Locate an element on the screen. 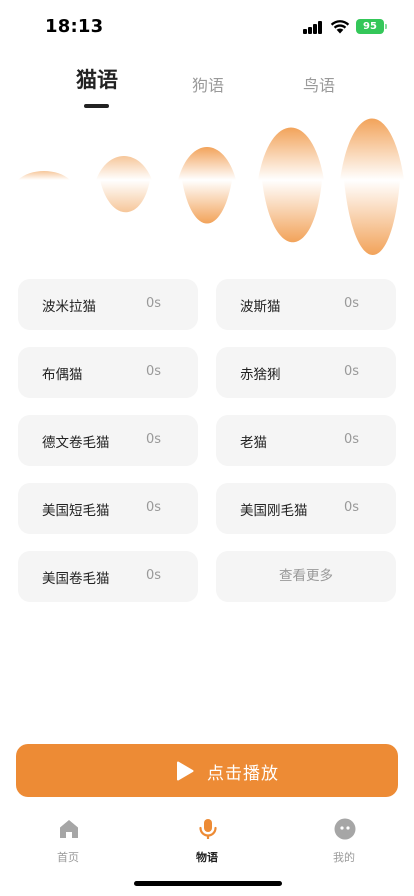  tab-bird: 鸟语 is located at coordinates (319, 84).